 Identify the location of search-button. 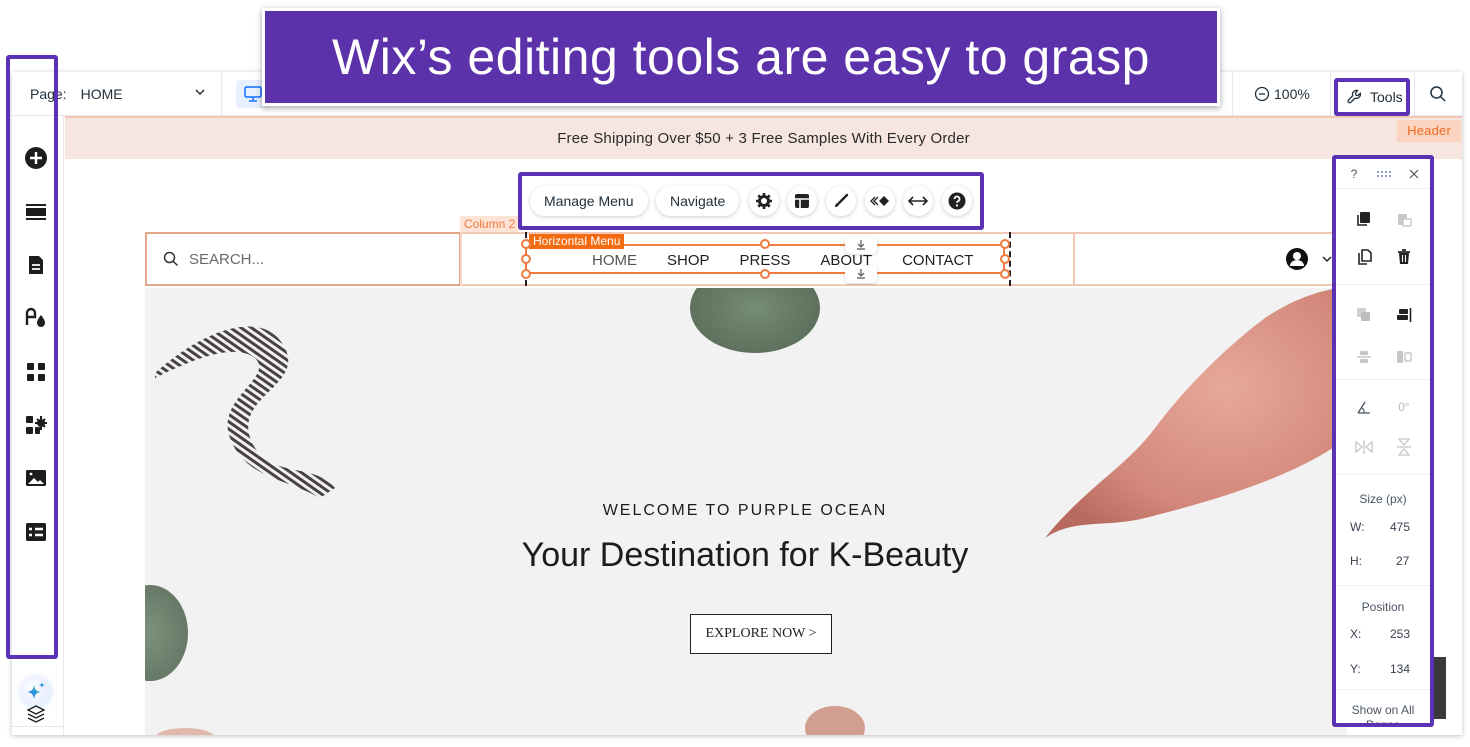
(1438, 94).